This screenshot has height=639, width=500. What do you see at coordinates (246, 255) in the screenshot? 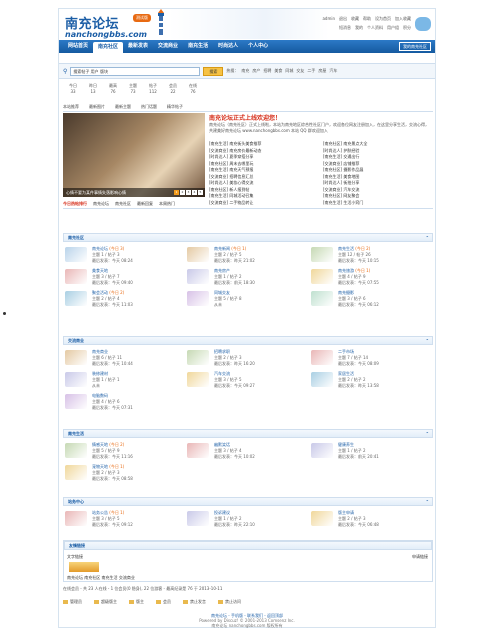
I see `forum-item: 南充新闻 (今日 1) 主题 2 / 帖子 5 最后发表：昨天 21:02` at bounding box center [246, 255].